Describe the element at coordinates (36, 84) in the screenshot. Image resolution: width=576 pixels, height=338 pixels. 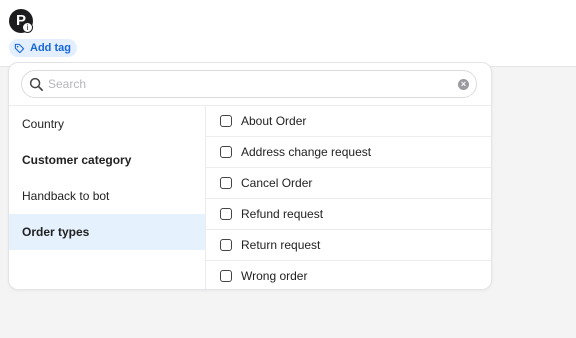
I see `search-icon` at that location.